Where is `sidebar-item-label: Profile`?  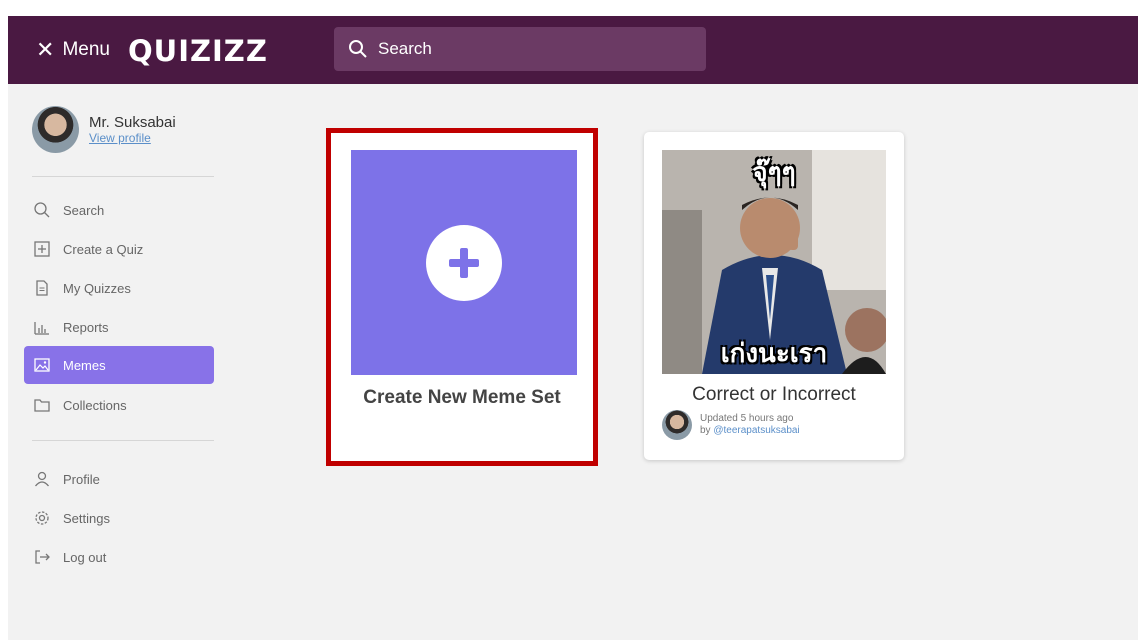
sidebar-item-label: Profile is located at coordinates (81, 479).